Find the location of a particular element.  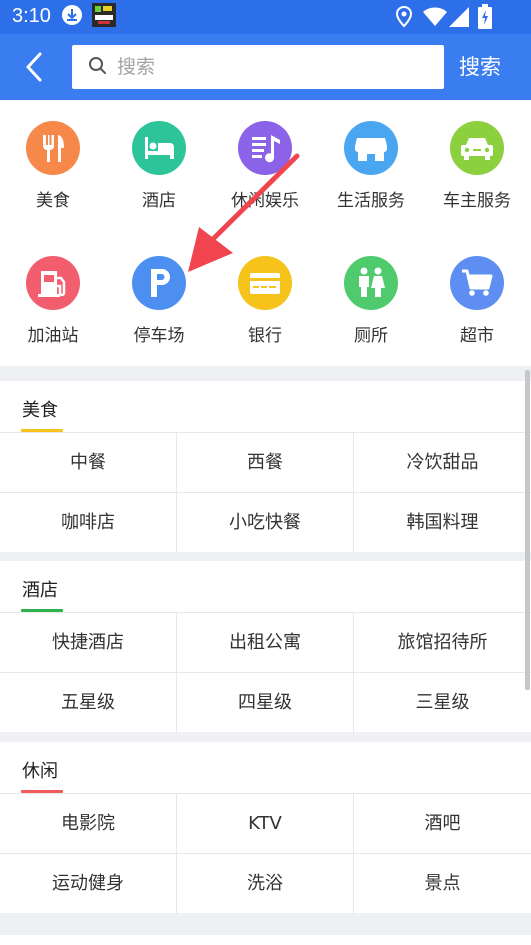

grid-item: 电影院 is located at coordinates (88, 824).